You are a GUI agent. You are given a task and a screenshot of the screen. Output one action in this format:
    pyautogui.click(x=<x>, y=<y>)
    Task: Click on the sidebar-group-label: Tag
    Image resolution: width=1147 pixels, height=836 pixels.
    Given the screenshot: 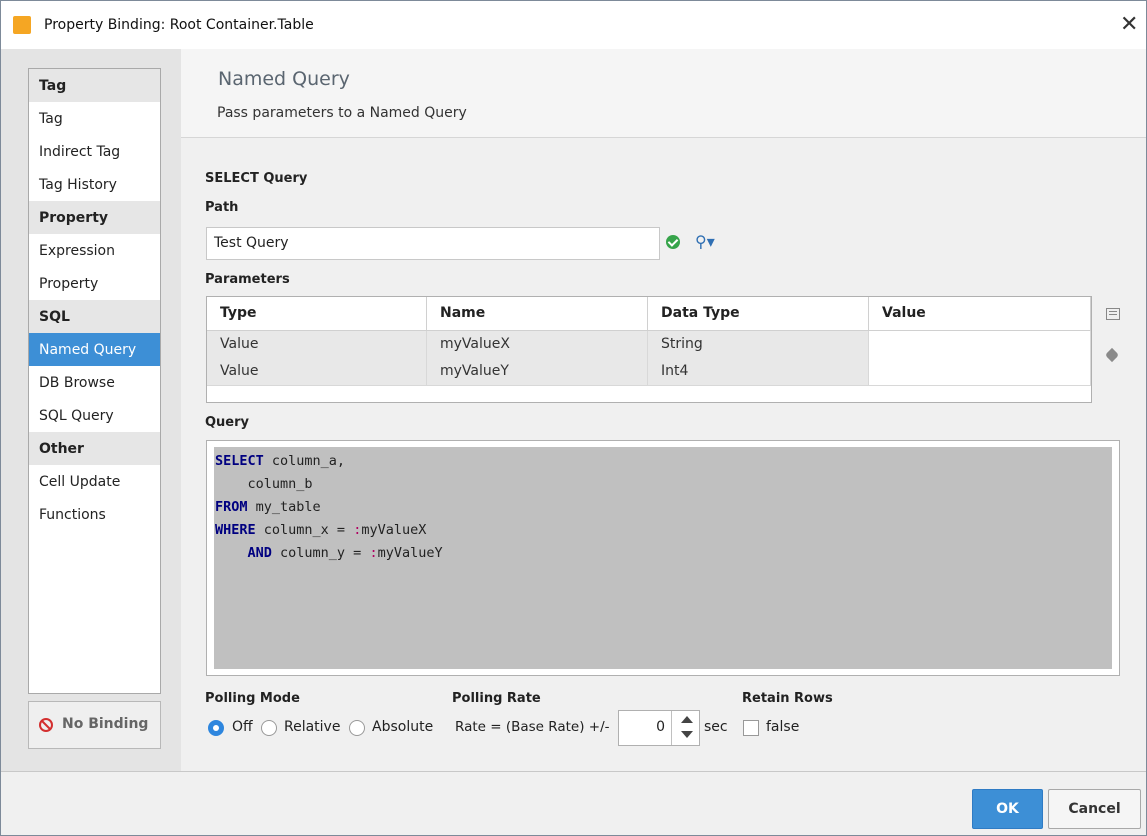 What is the action you would take?
    pyautogui.click(x=53, y=86)
    